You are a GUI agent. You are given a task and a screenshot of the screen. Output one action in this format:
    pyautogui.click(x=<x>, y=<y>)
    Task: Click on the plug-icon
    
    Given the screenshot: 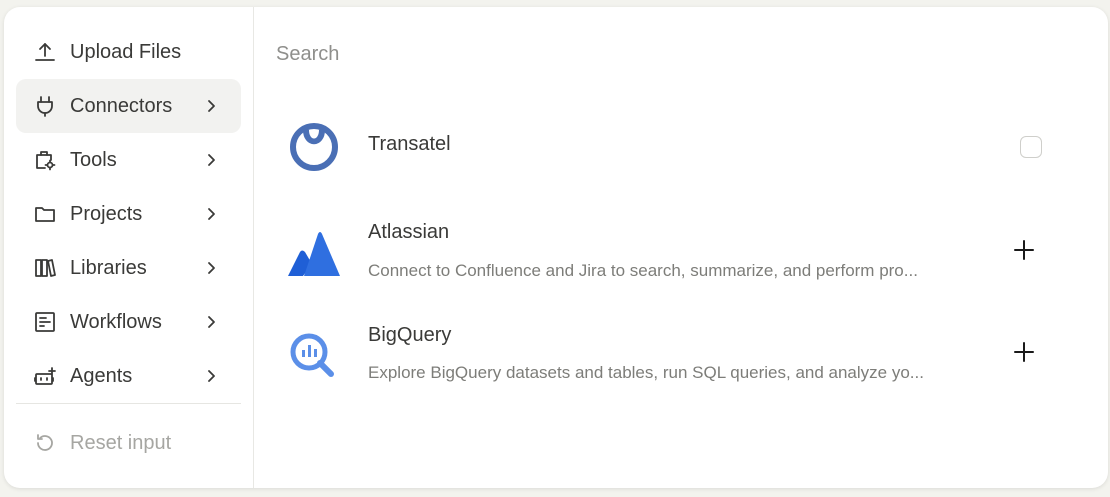 What is the action you would take?
    pyautogui.click(x=45, y=106)
    